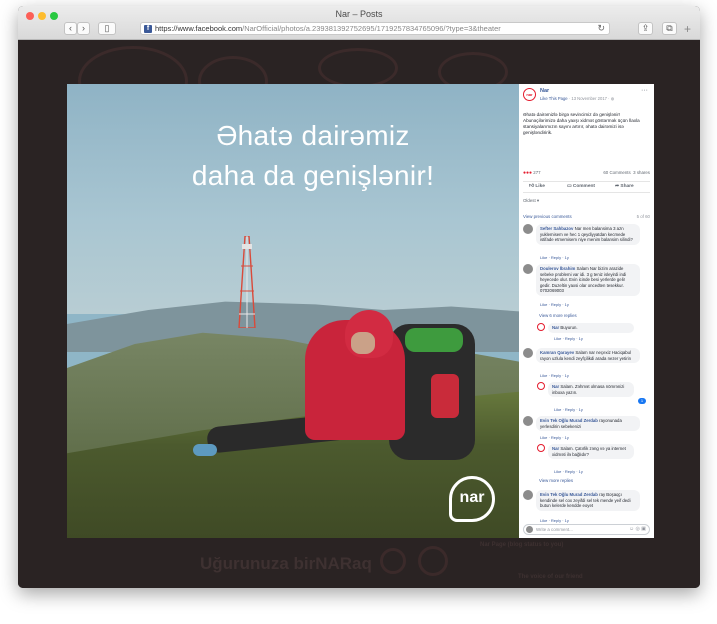 The height and width of the screenshot is (624, 717). What do you see at coordinates (554, 98) in the screenshot?
I see `like-page-link: Like This Page` at bounding box center [554, 98].